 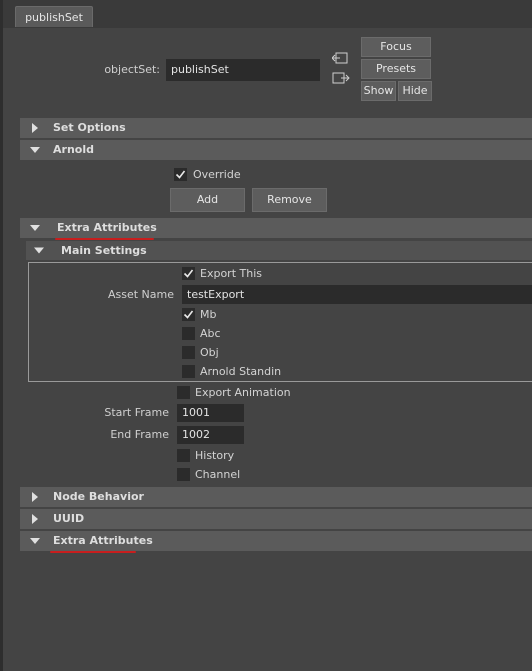 I want to click on section-extra-attributes-outer: Extra Attributes, so click(x=276, y=541).